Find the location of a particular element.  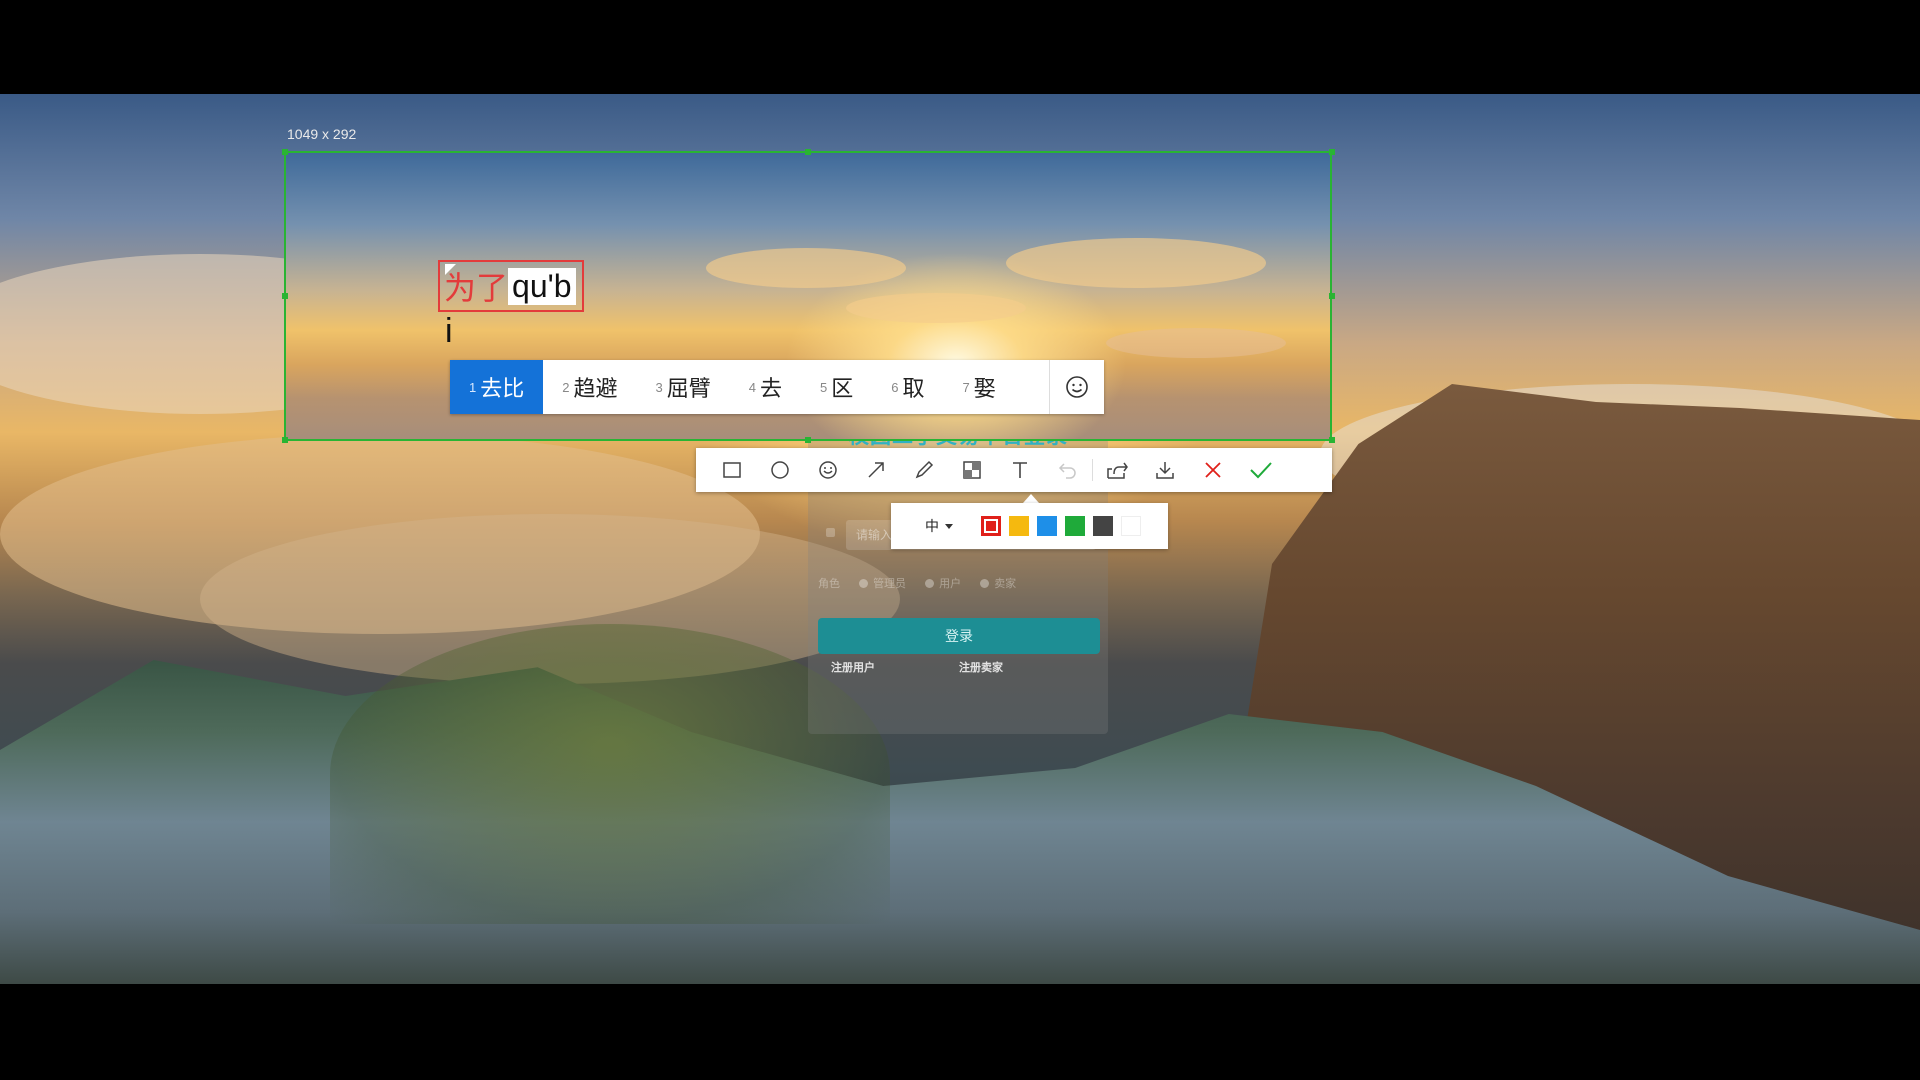

options-pointer is located at coordinates (1031, 498).